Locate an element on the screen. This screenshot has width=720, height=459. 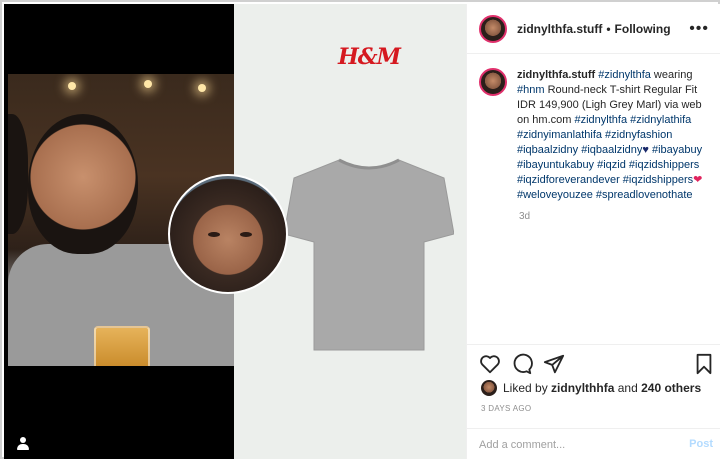
caption-avatar is located at coordinates (493, 82).